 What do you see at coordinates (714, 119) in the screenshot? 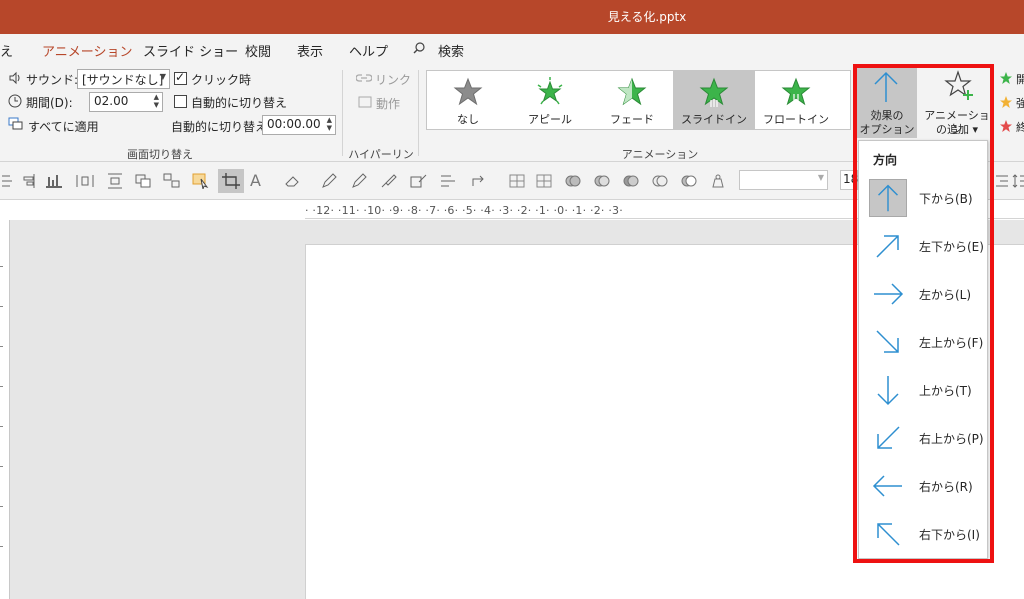
I see `anim-label: スライドイン` at bounding box center [714, 119].